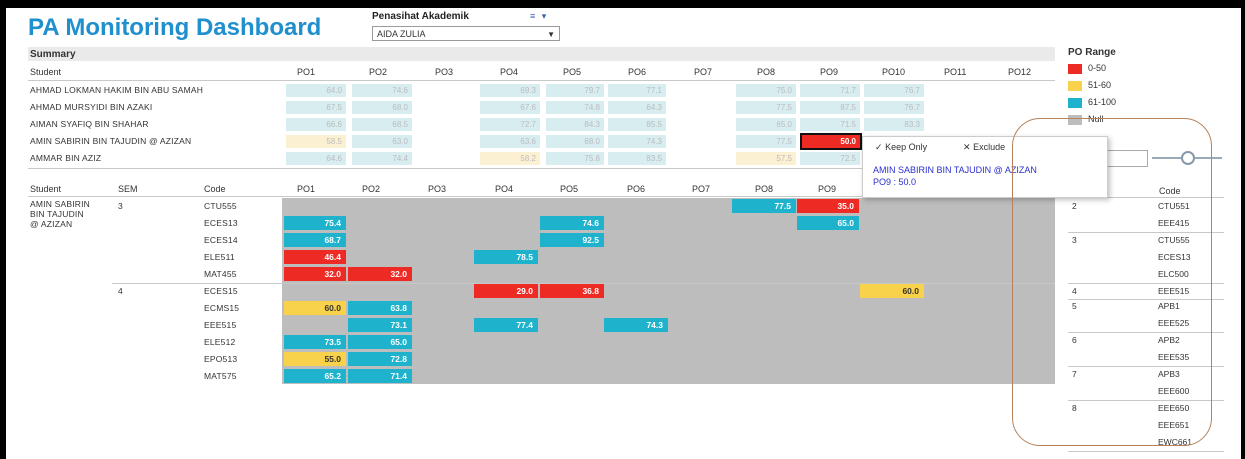 The height and width of the screenshot is (459, 1245). What do you see at coordinates (316, 141) in the screenshot?
I see `summary-cell: 58.5` at bounding box center [316, 141].